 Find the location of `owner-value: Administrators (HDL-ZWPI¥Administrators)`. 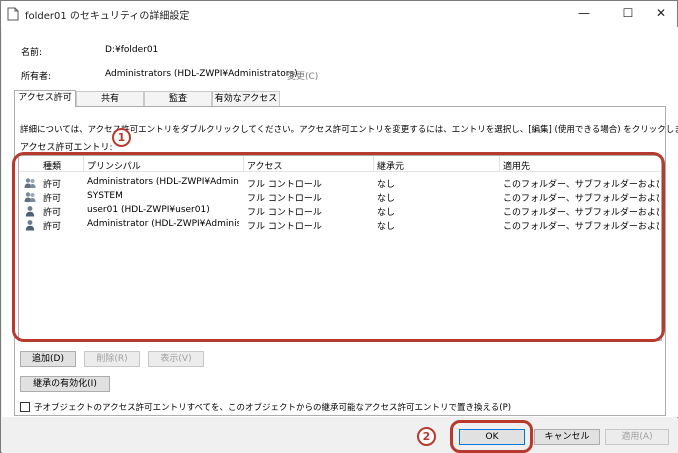

owner-value: Administrators (HDL-ZWPI¥Administrators) is located at coordinates (201, 74).